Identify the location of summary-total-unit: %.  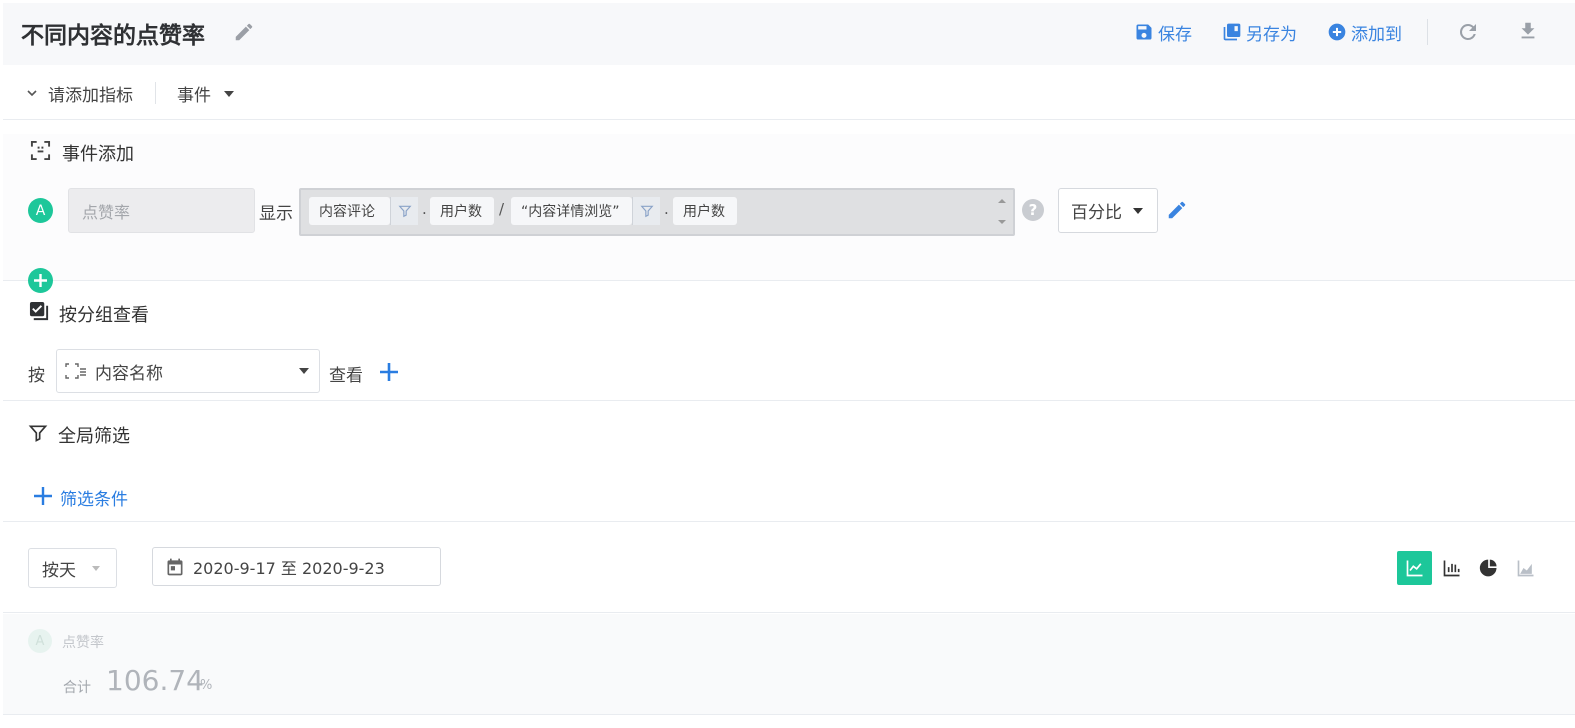
(206, 685).